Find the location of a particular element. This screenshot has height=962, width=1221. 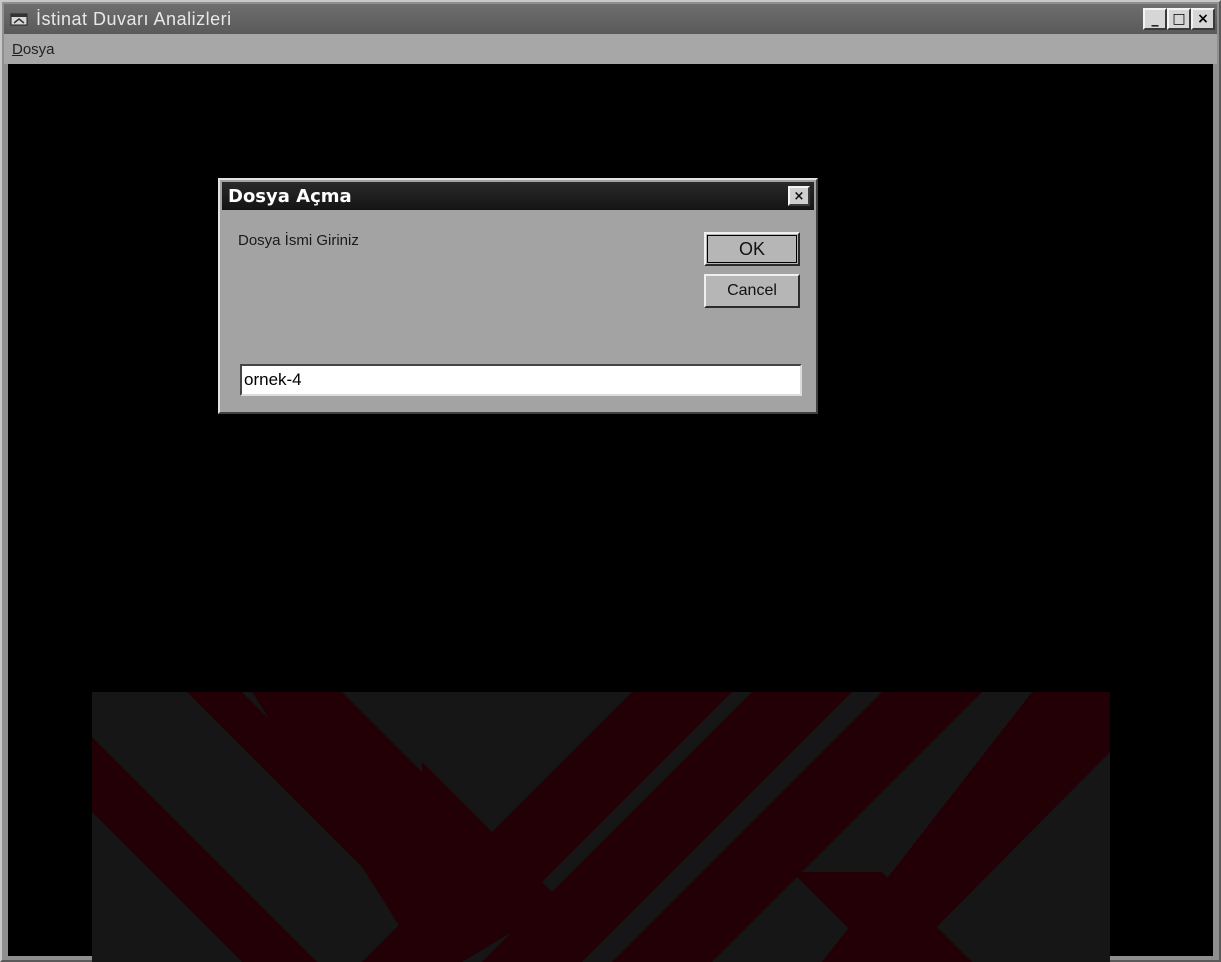

app-window-icon is located at coordinates (20, 19).